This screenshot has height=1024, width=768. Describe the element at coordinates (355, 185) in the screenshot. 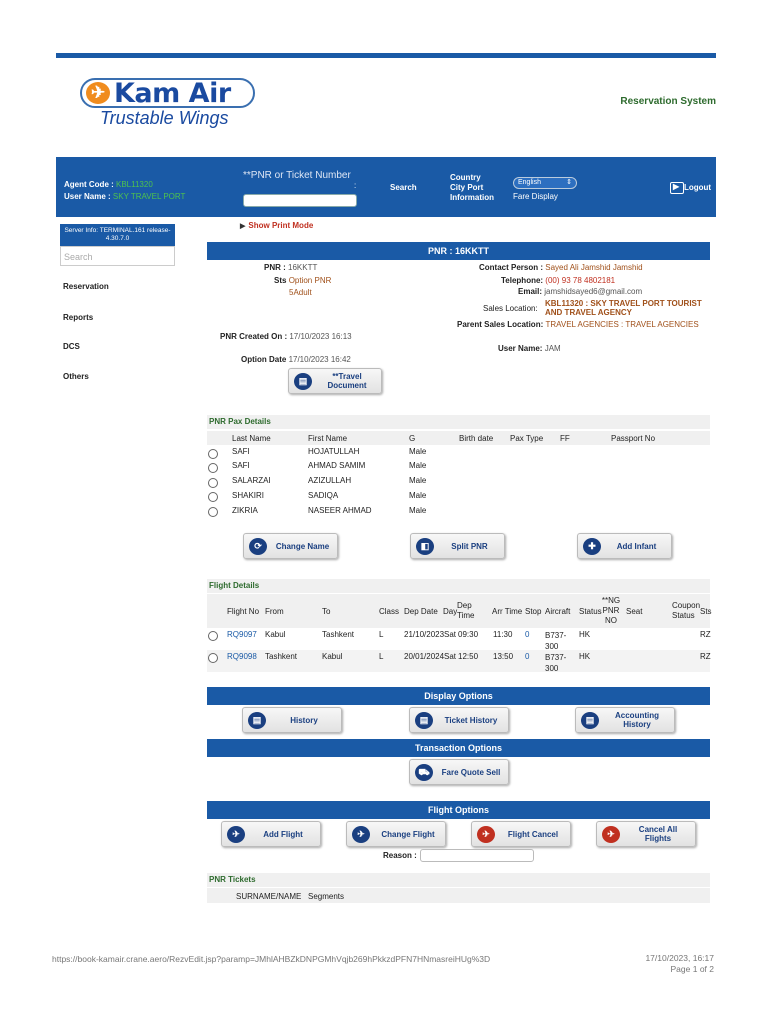

I see `pnr-colon: :` at that location.